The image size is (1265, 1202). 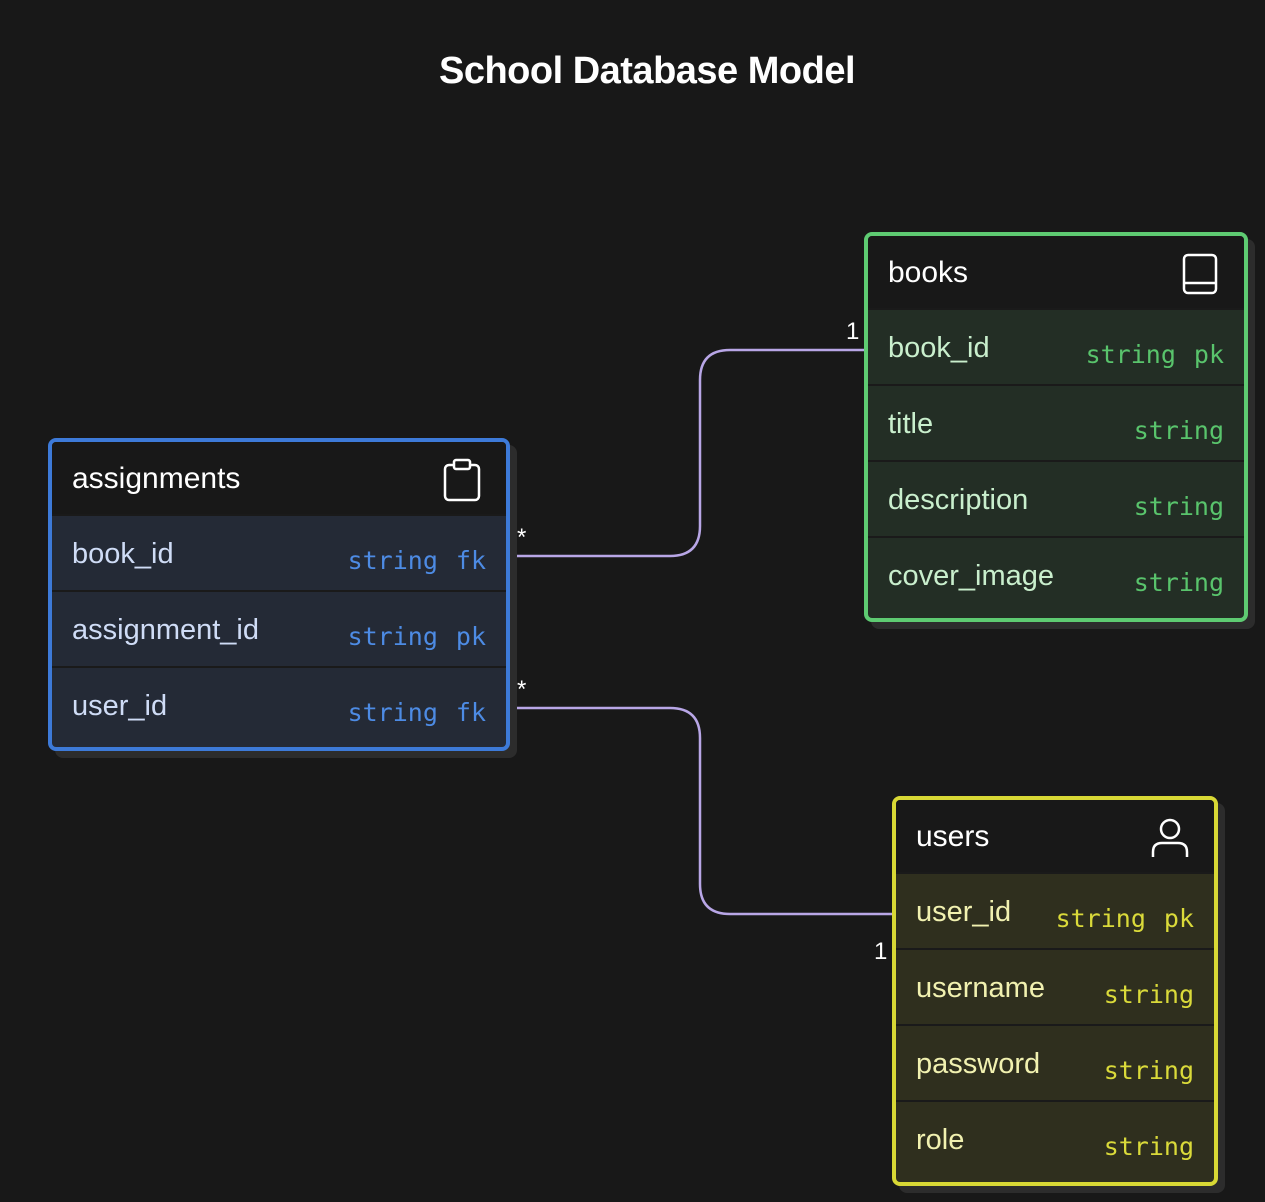 I want to click on clipboard-icon, so click(x=462, y=480).